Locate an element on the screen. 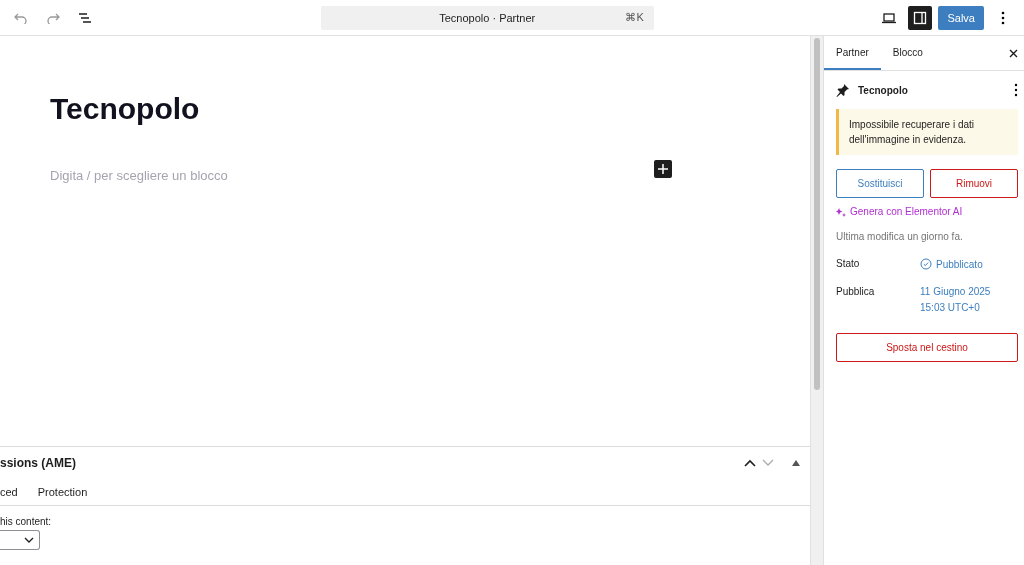 This screenshot has height=565, width=1024. select-field is located at coordinates (20, 540).